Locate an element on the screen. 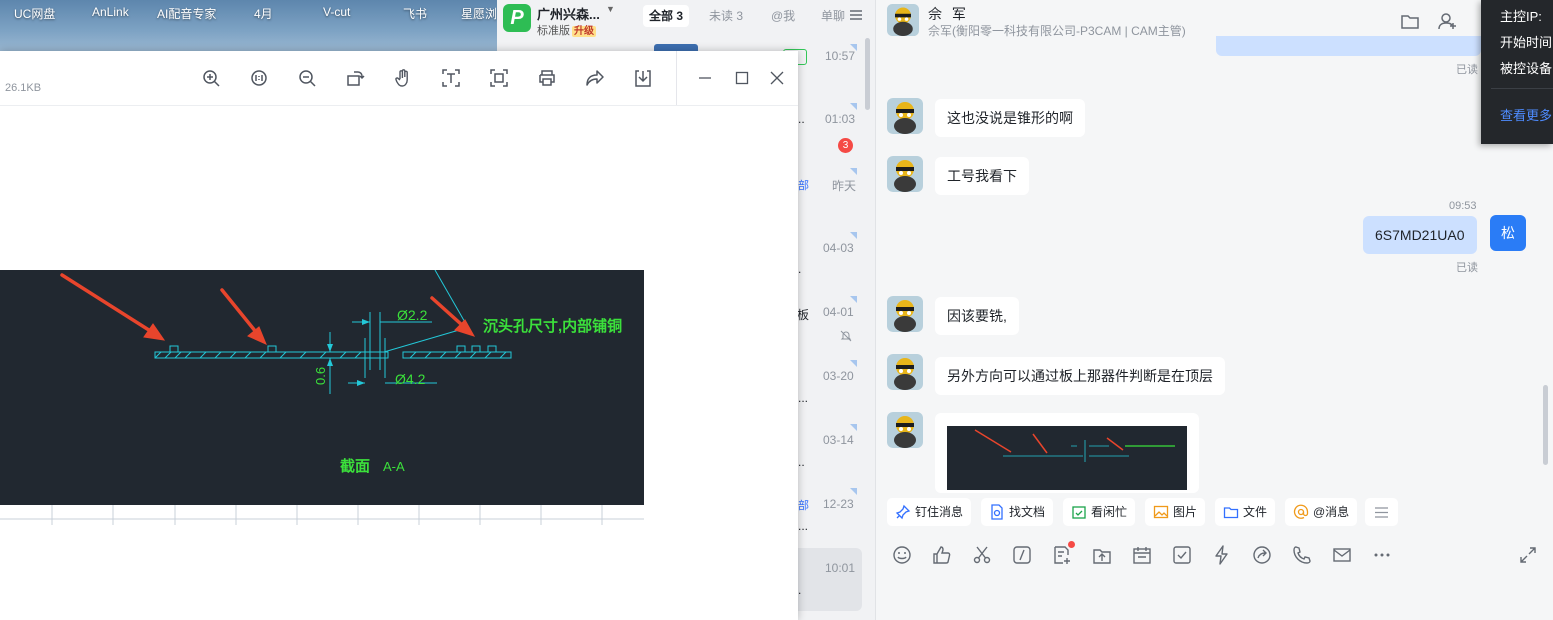 The image size is (1553, 620). share-screen-icon is located at coordinates (1262, 555).